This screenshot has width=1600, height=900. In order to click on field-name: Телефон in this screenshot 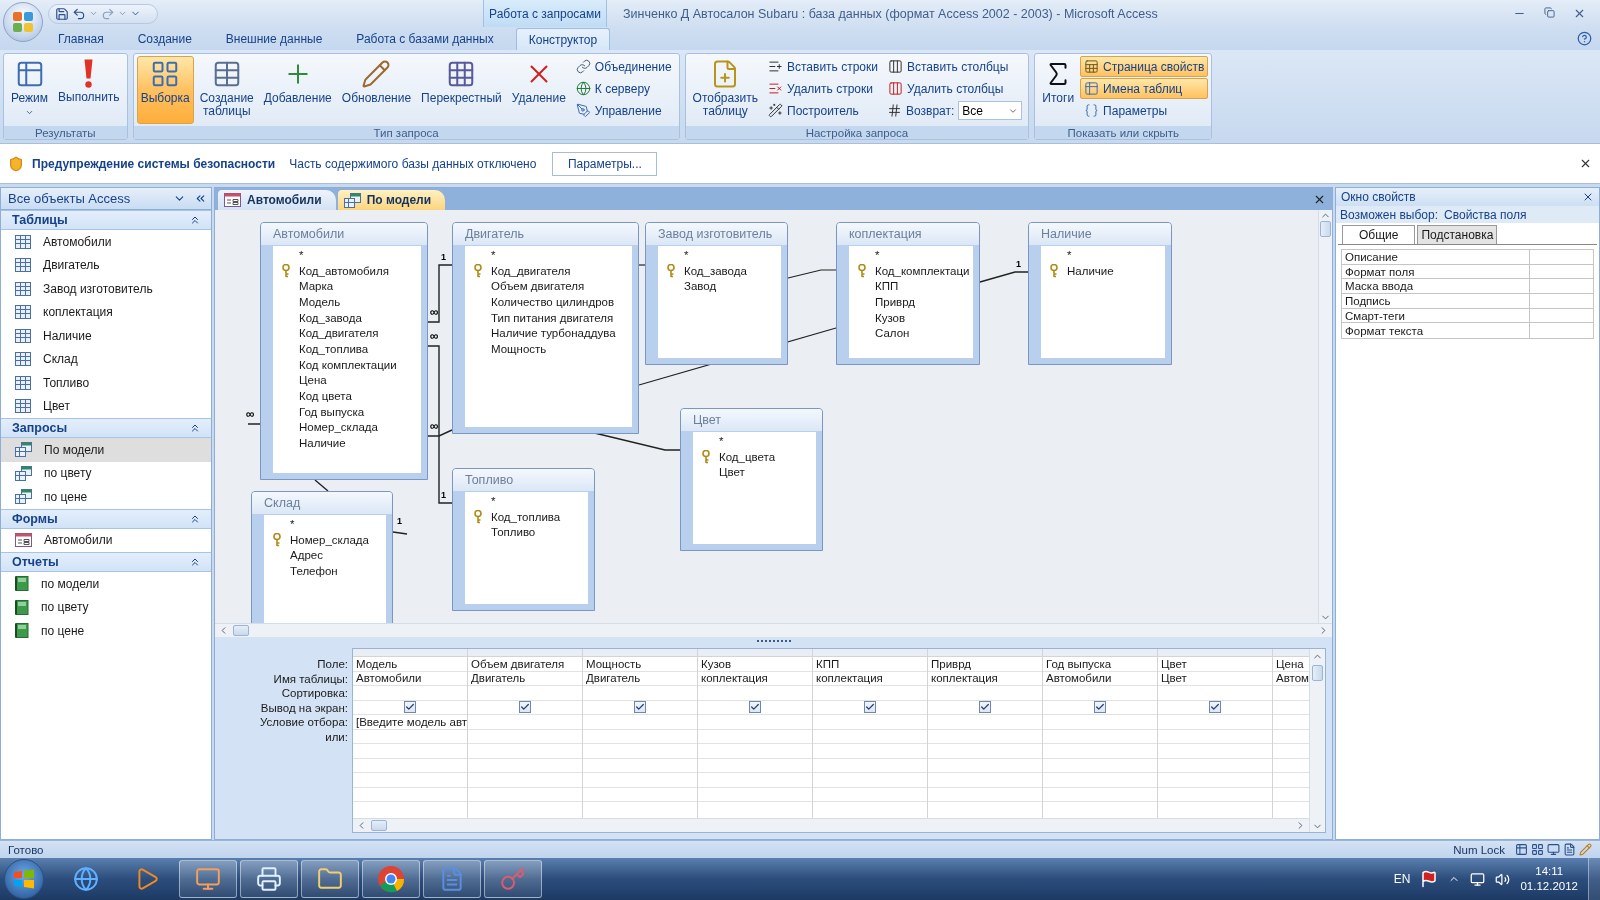, I will do `click(314, 570)`.